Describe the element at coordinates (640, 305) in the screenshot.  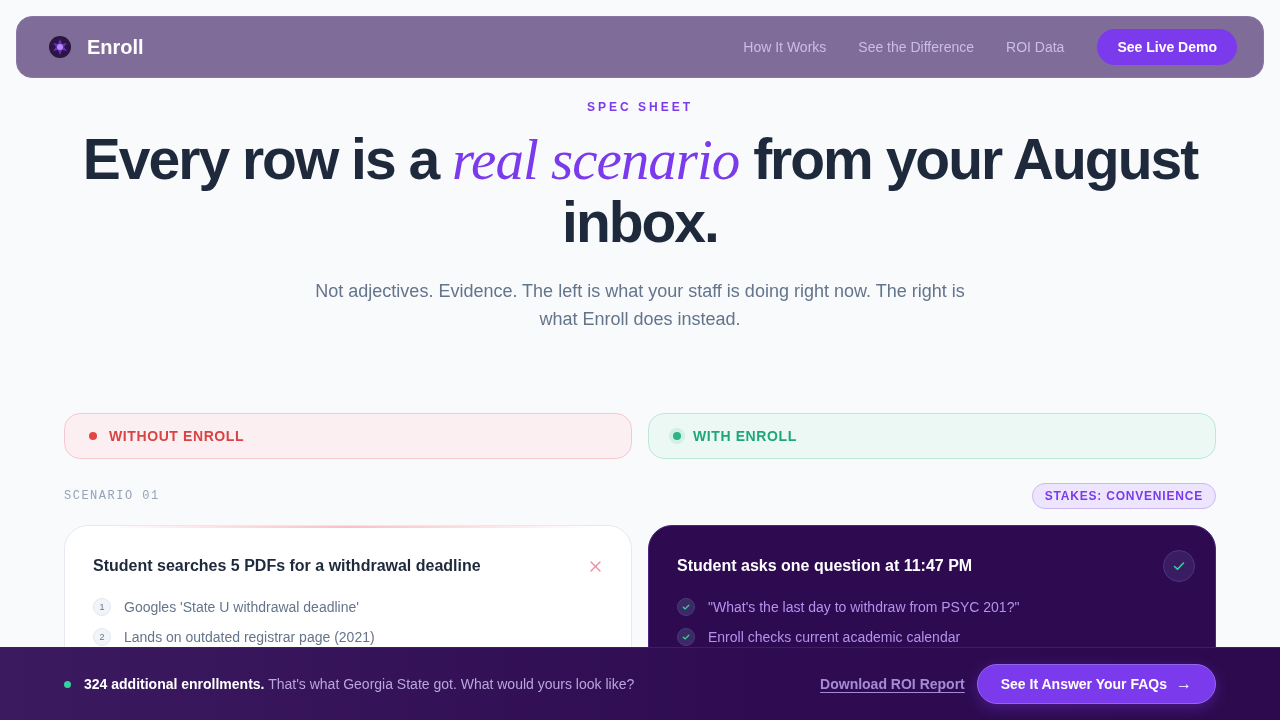
I see `subtitle: Not adjectives. Evidence. The left is what your staff is doing right now. The right is what Enroll does instead.` at that location.